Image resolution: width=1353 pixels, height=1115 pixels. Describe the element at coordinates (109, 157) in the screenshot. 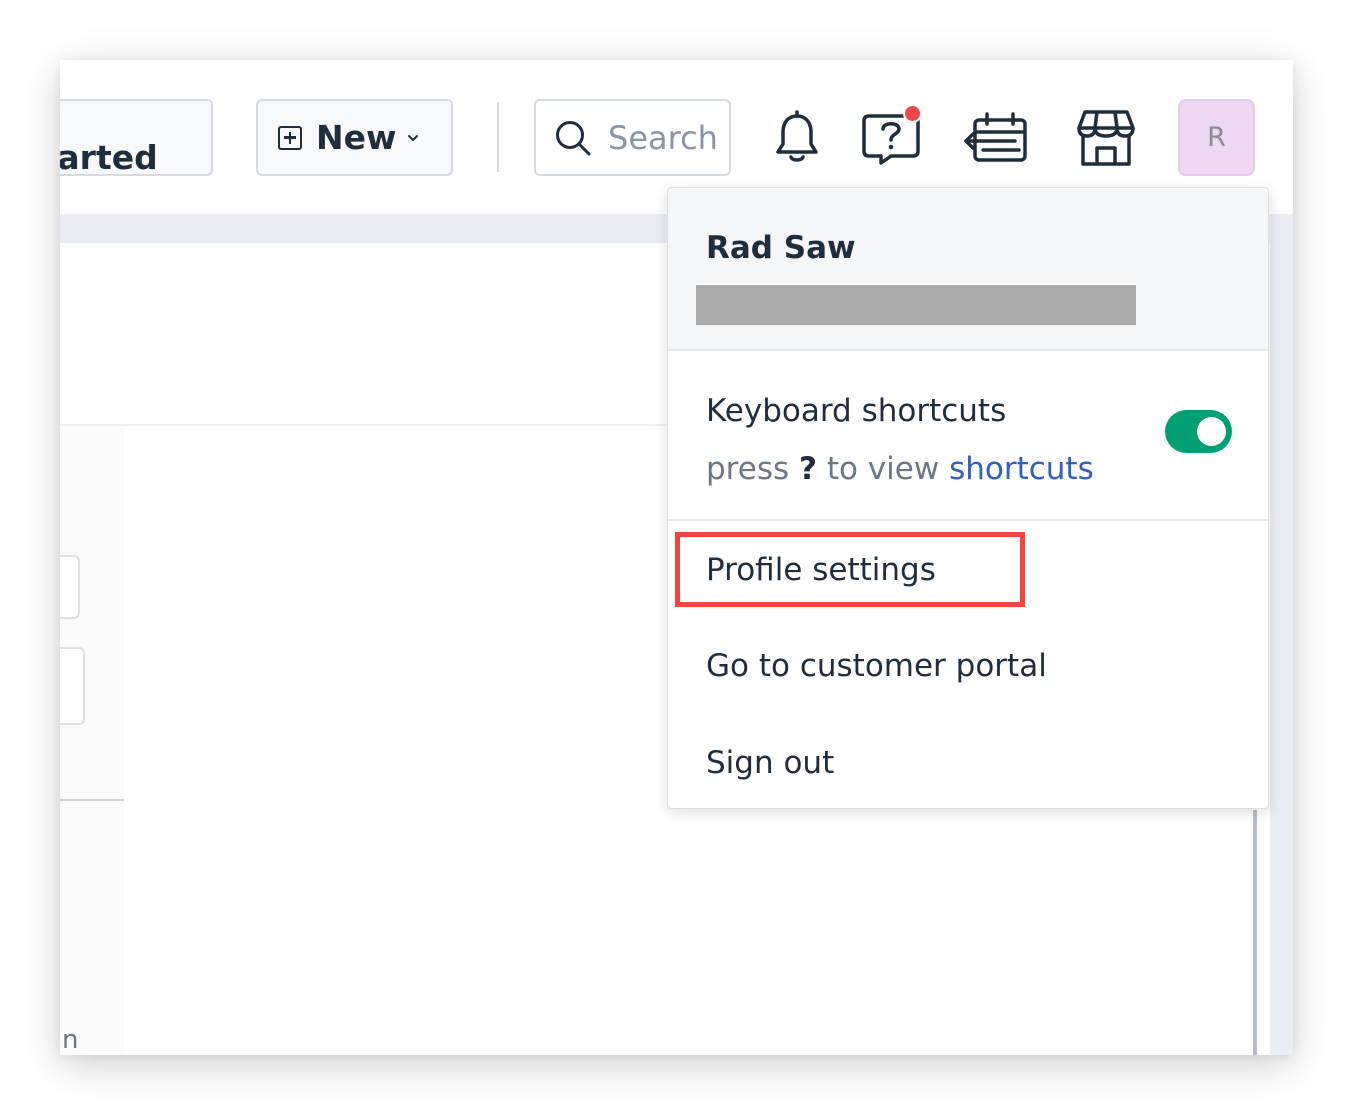

I see `get-started-label: t started` at that location.